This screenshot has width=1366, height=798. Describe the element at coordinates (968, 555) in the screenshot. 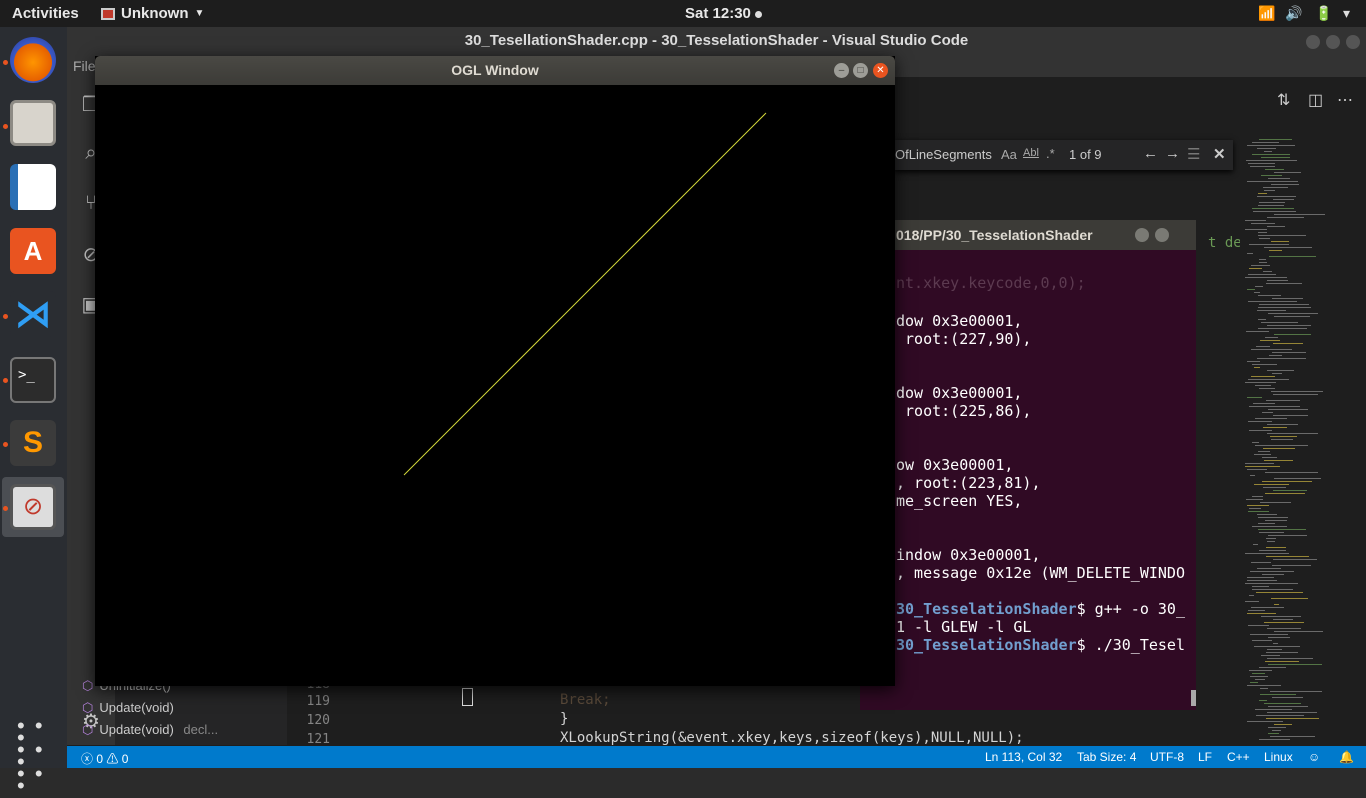

I see `terminal-line: indow 0x3e00001,` at that location.